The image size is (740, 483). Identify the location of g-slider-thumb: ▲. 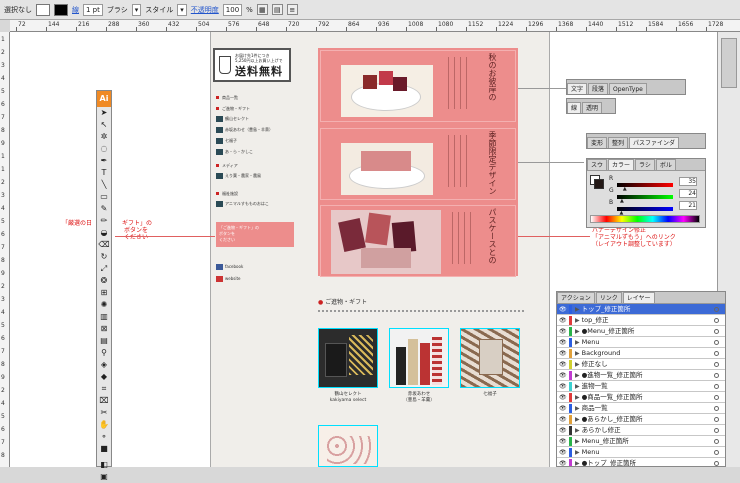
(622, 201).